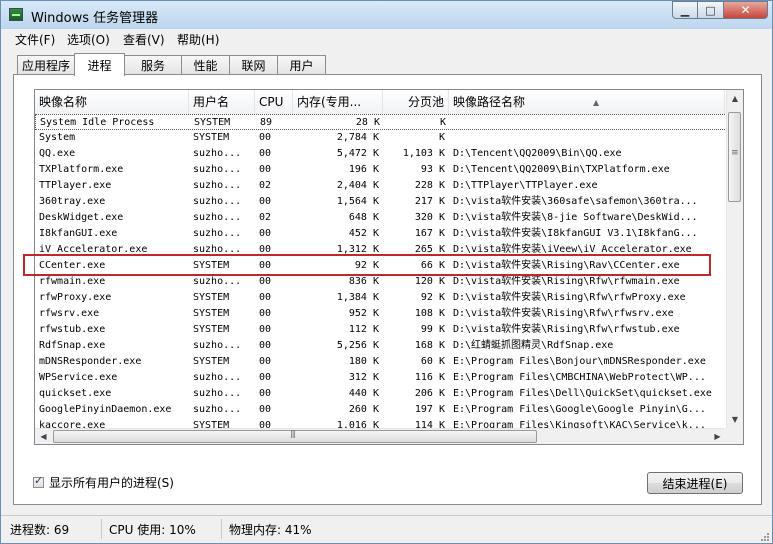  Describe the element at coordinates (717, 436) in the screenshot. I see `scroll-right-button: ▶` at that location.